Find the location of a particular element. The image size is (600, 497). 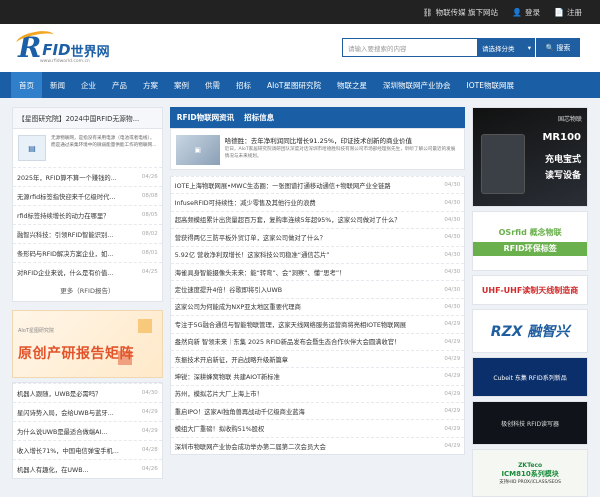

list-item-title: 模组大厂重磅！拟收购51%股权 is located at coordinates (308, 428).